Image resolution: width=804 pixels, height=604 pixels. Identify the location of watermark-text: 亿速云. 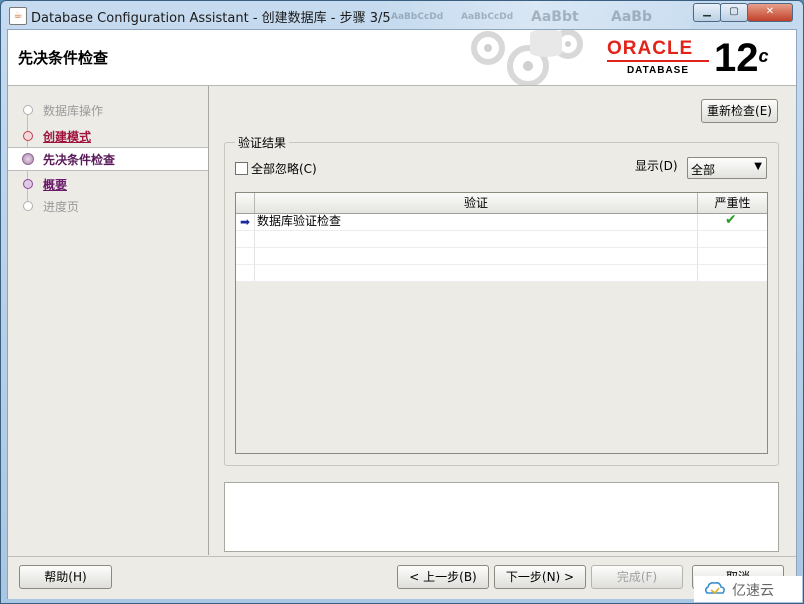
(753, 591).